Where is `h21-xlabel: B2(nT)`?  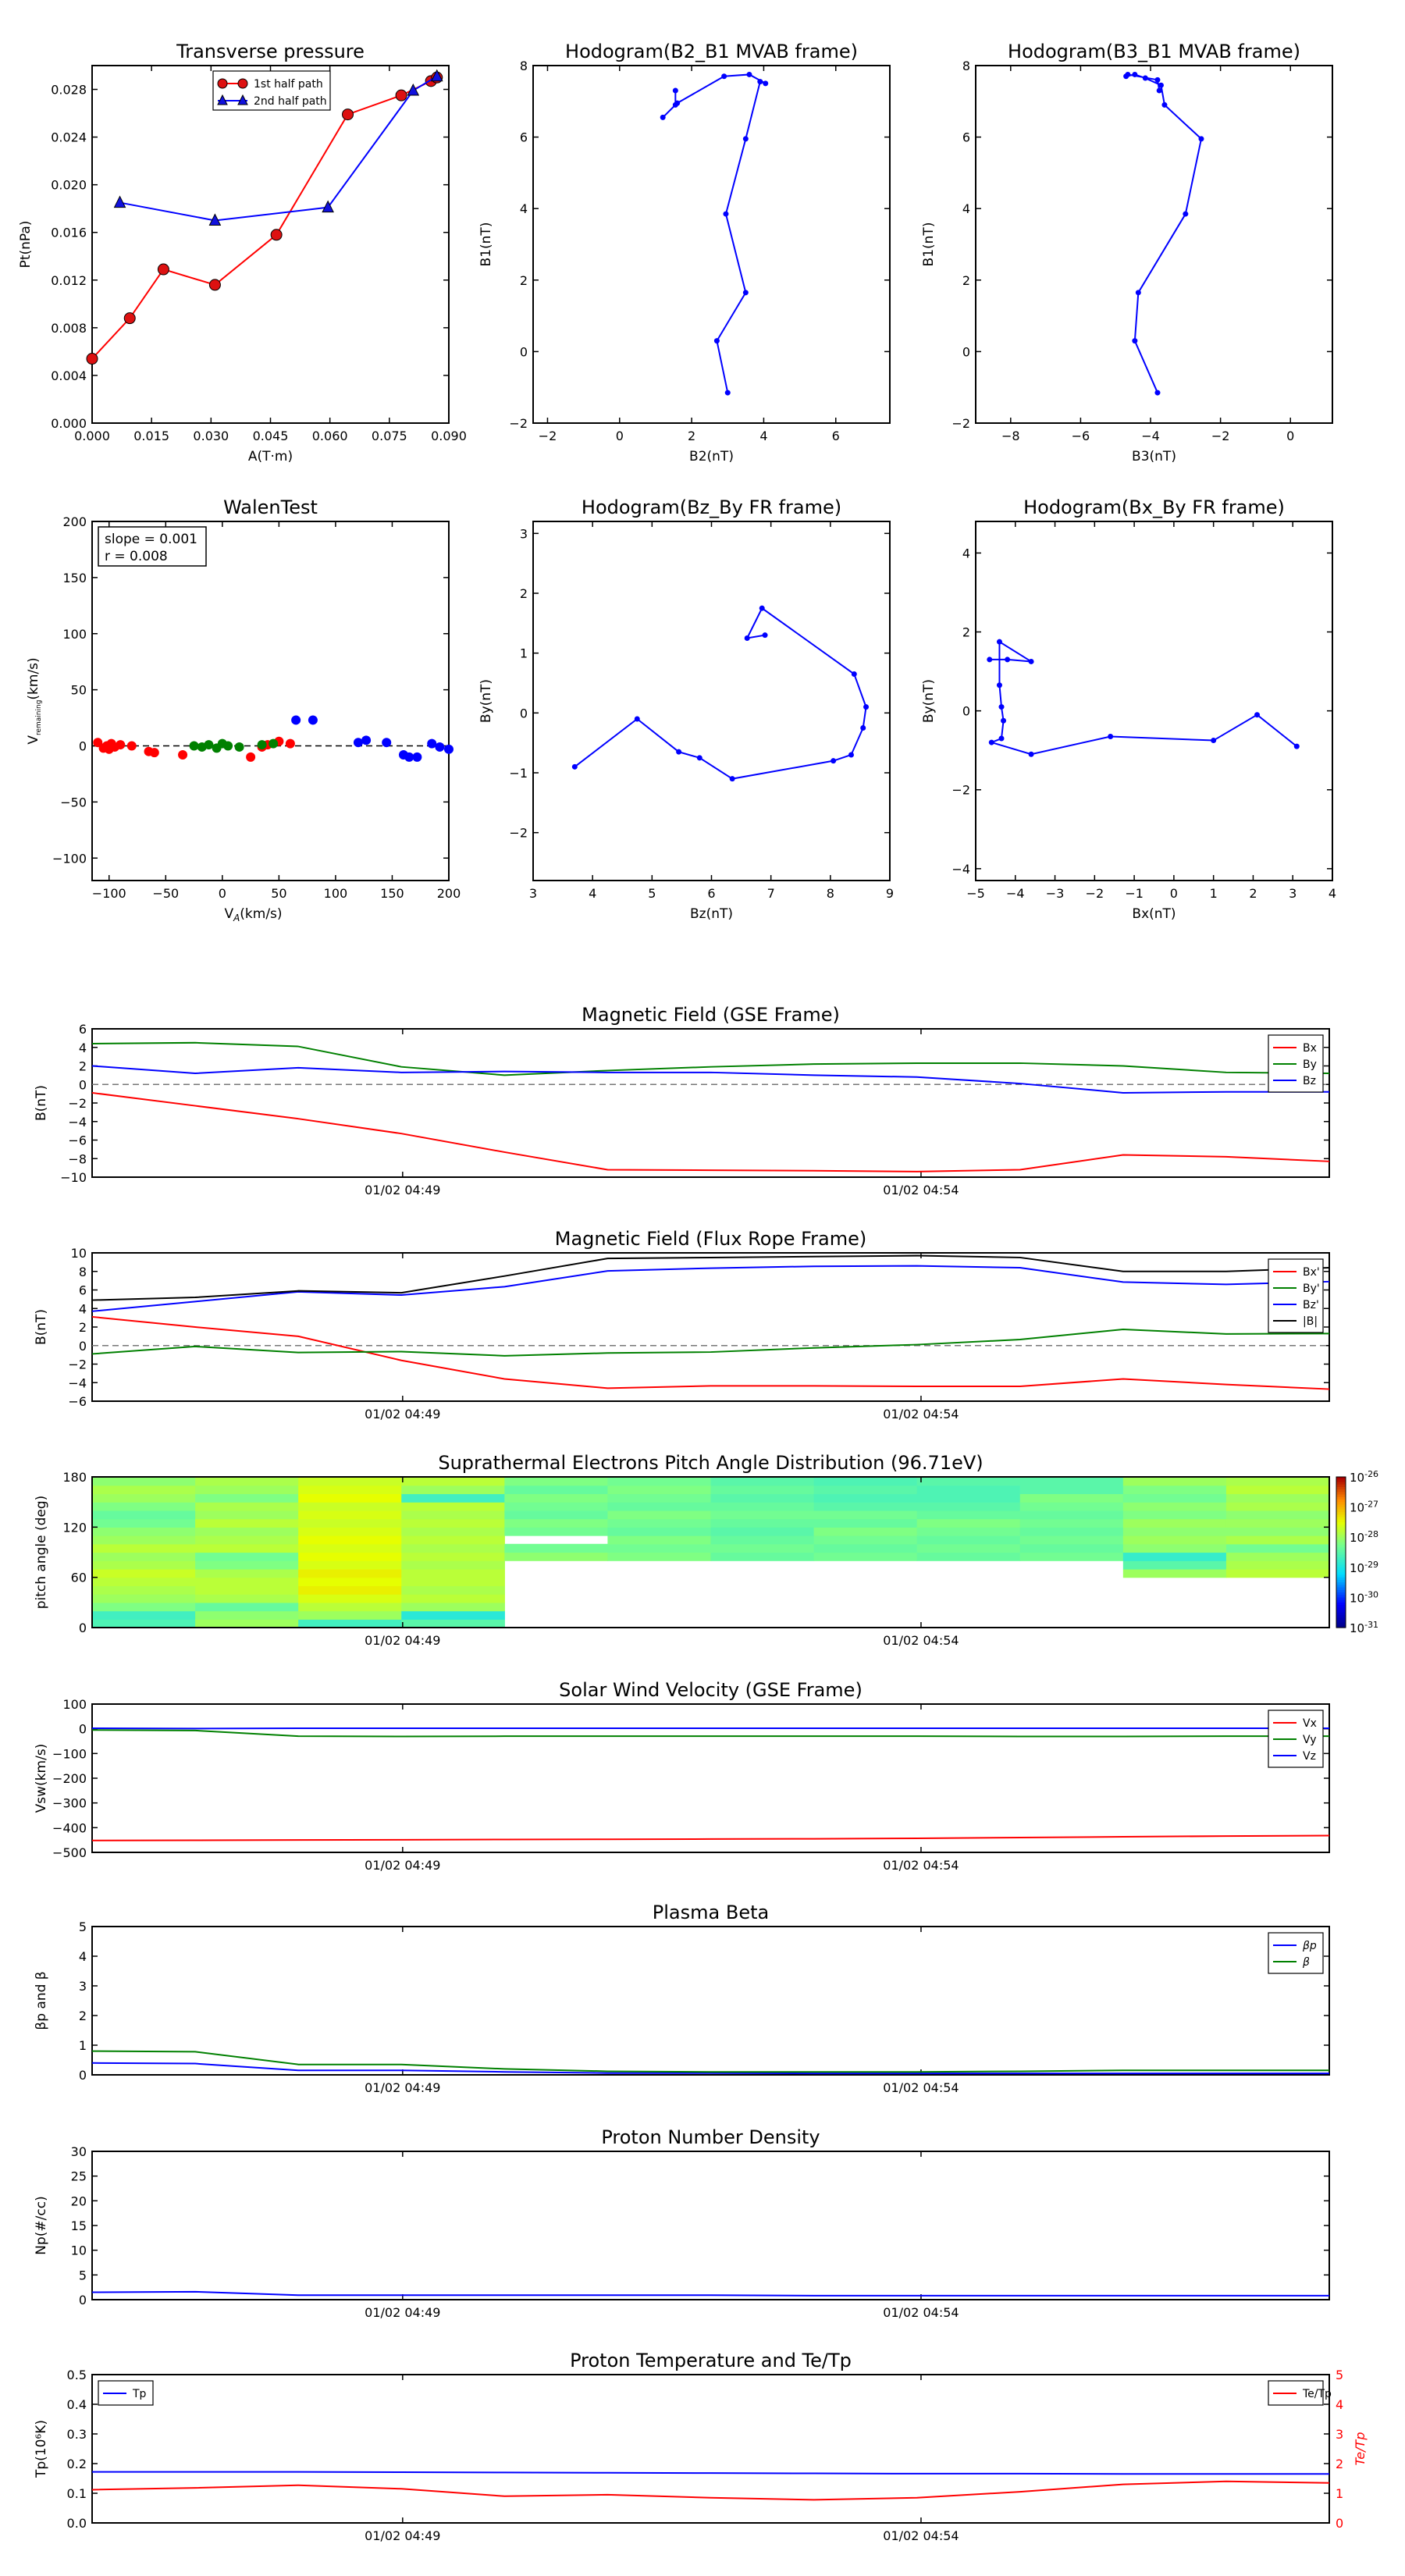
h21-xlabel: B2(nT) is located at coordinates (712, 456).